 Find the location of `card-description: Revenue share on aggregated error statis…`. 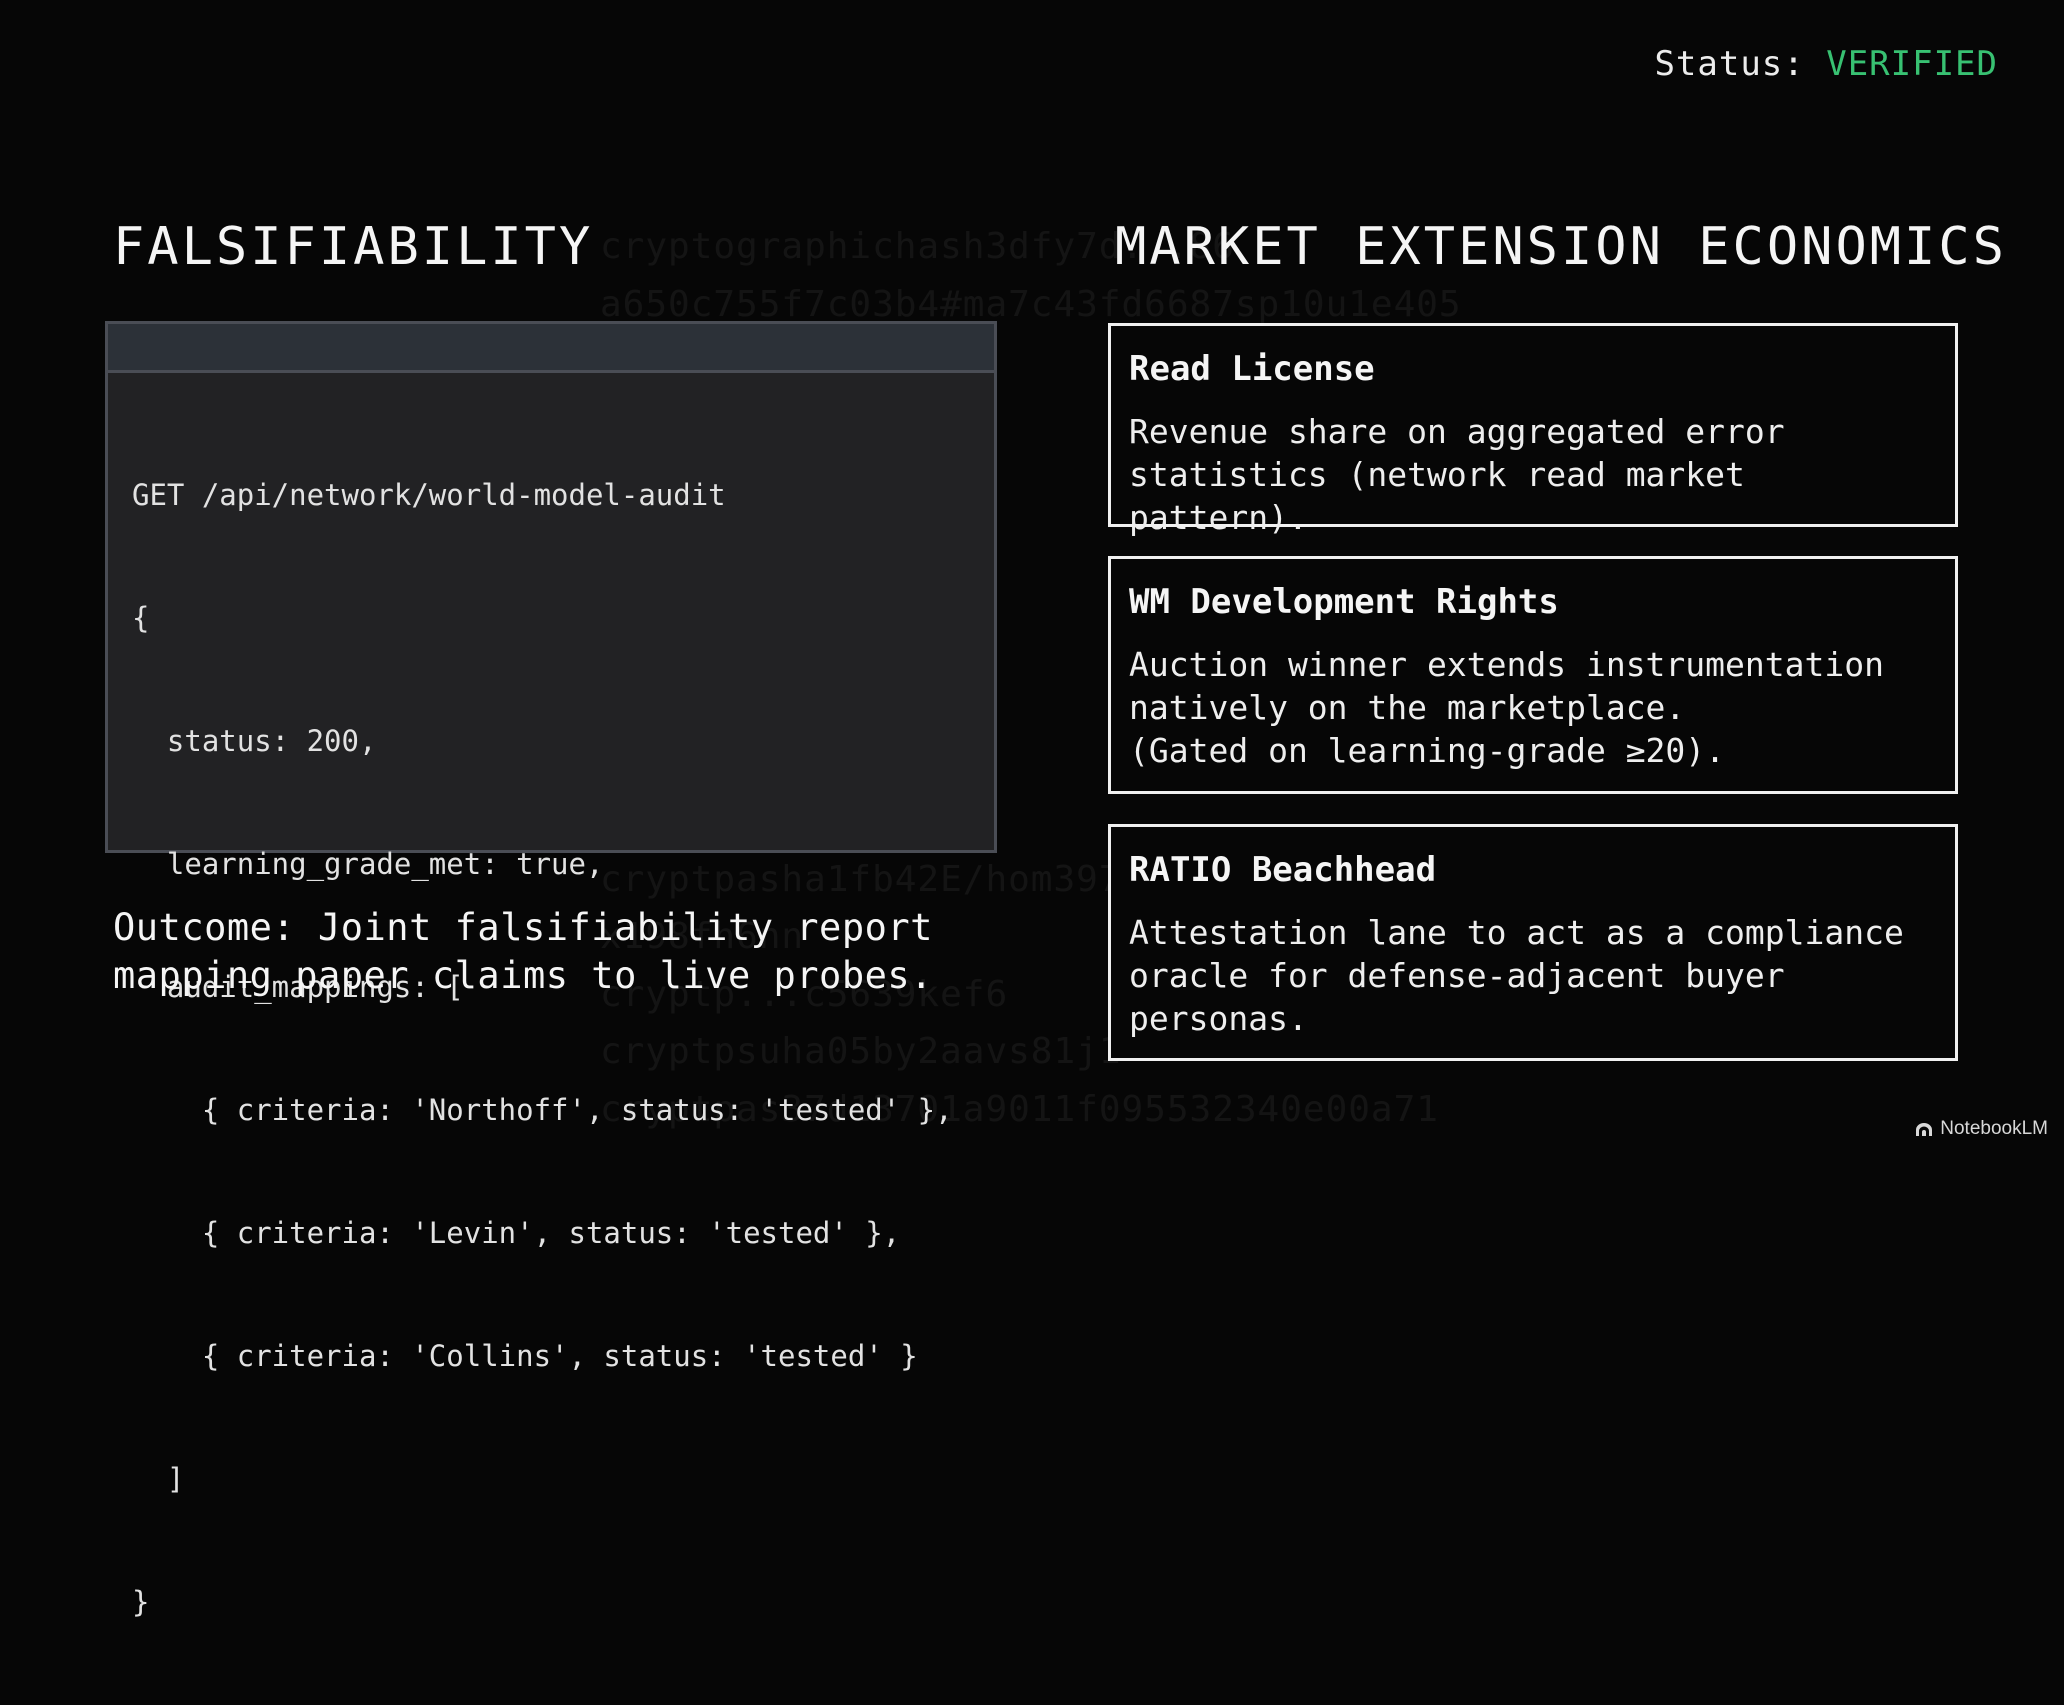

card-description: Revenue share on aggregated error statis… is located at coordinates (1457, 474).